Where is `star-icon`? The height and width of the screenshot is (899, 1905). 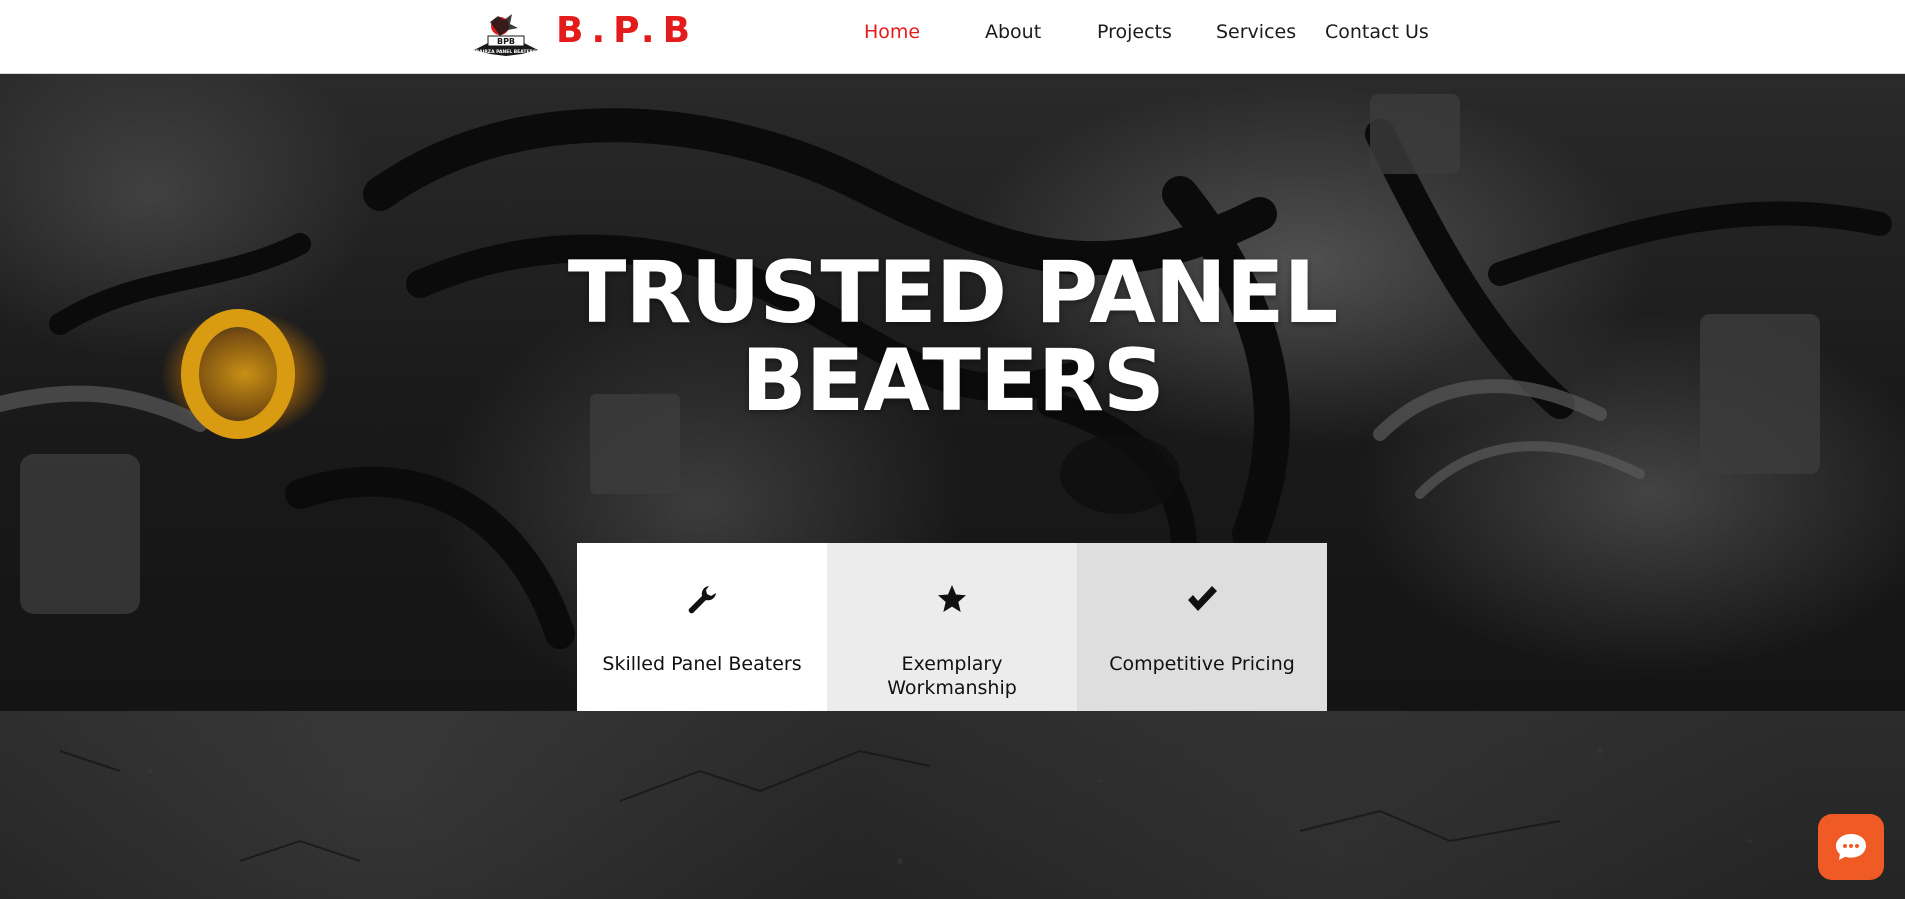 star-icon is located at coordinates (952, 601).